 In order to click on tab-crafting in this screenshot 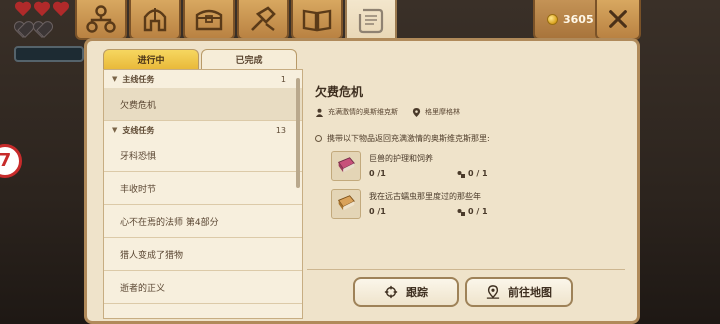, I will do `click(263, 20)`.